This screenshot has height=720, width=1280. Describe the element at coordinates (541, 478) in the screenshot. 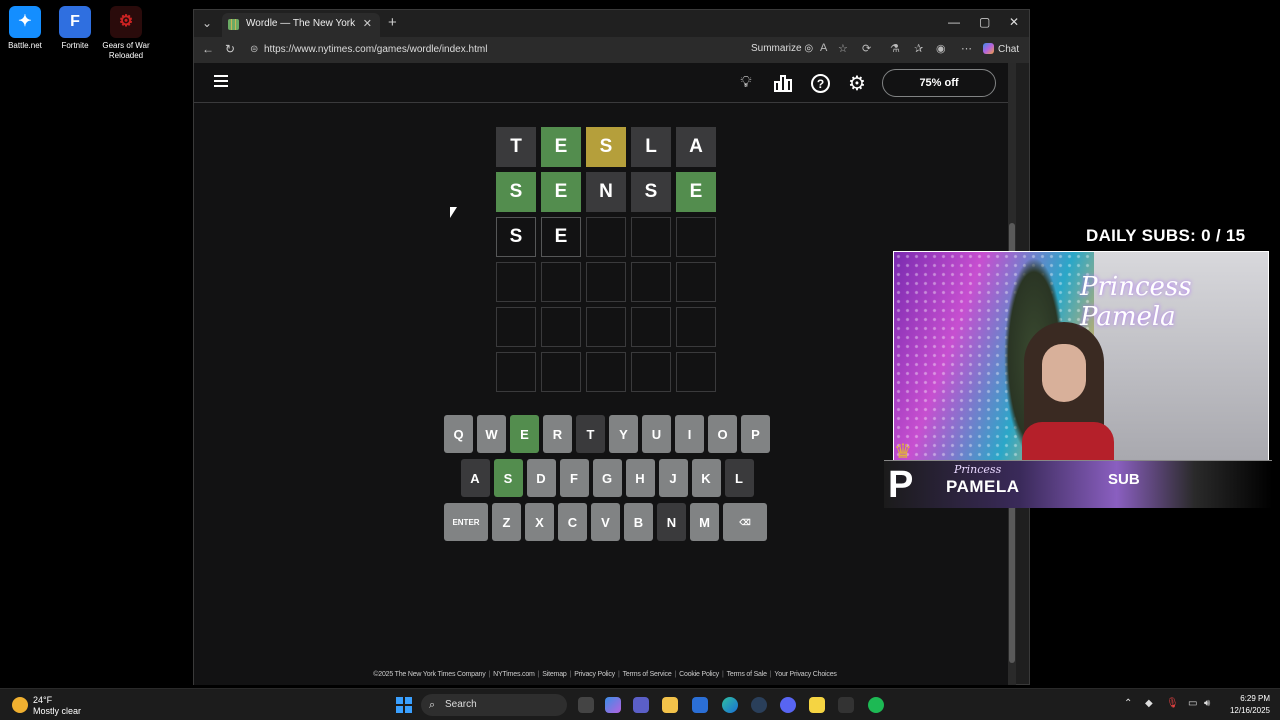

I see `key-d: D` at that location.